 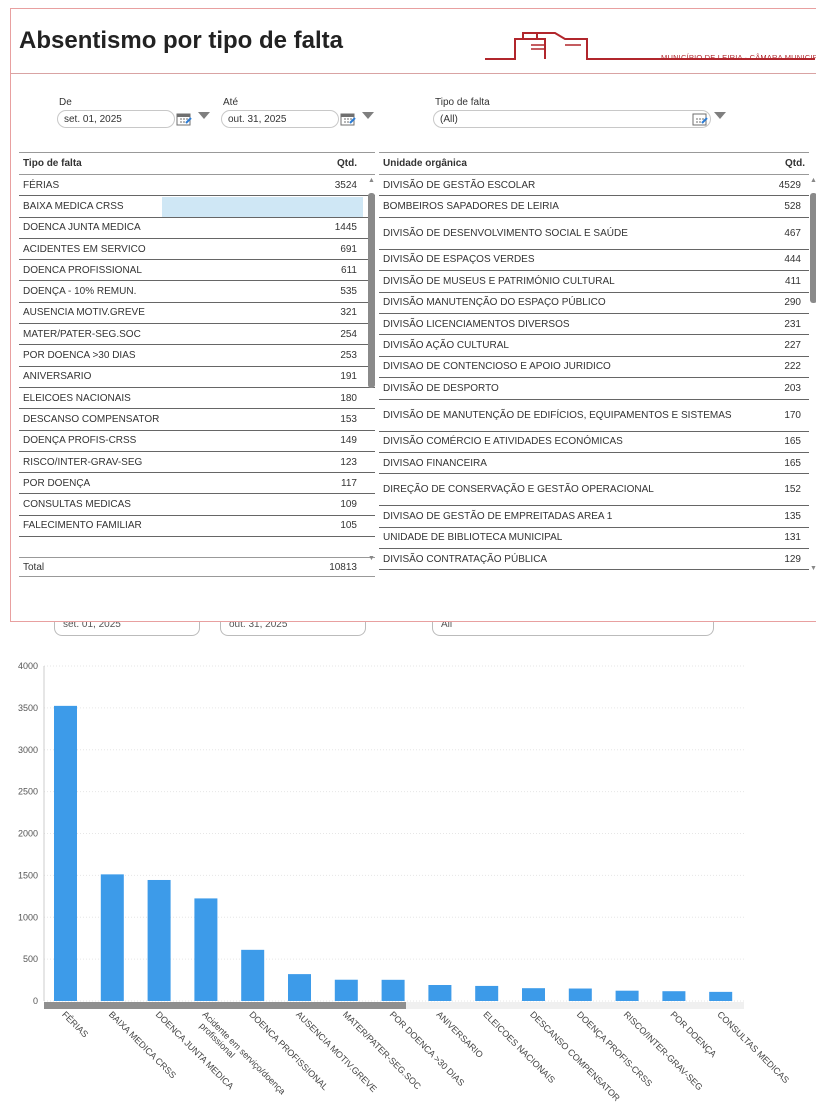 I want to click on row-qty: 253, so click(x=348, y=356).